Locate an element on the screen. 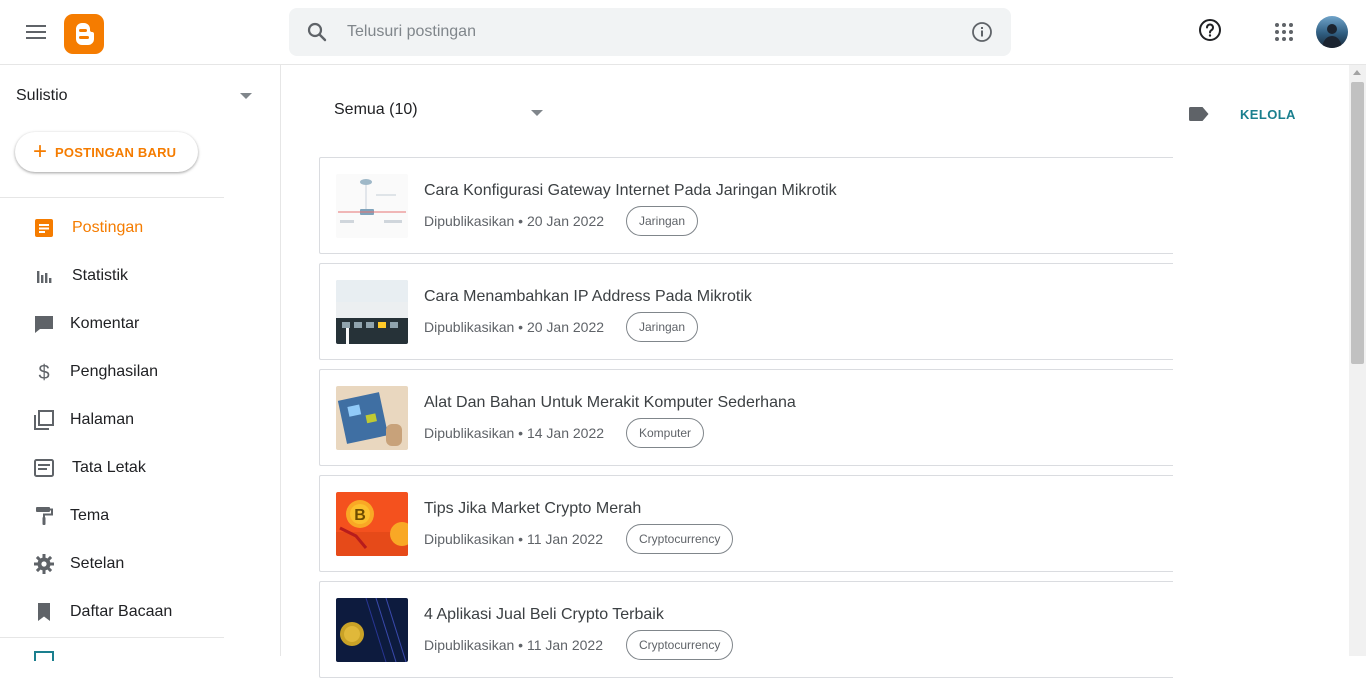 The height and width of the screenshot is (687, 1366). blog-selector: Sulistio is located at coordinates (136, 97).